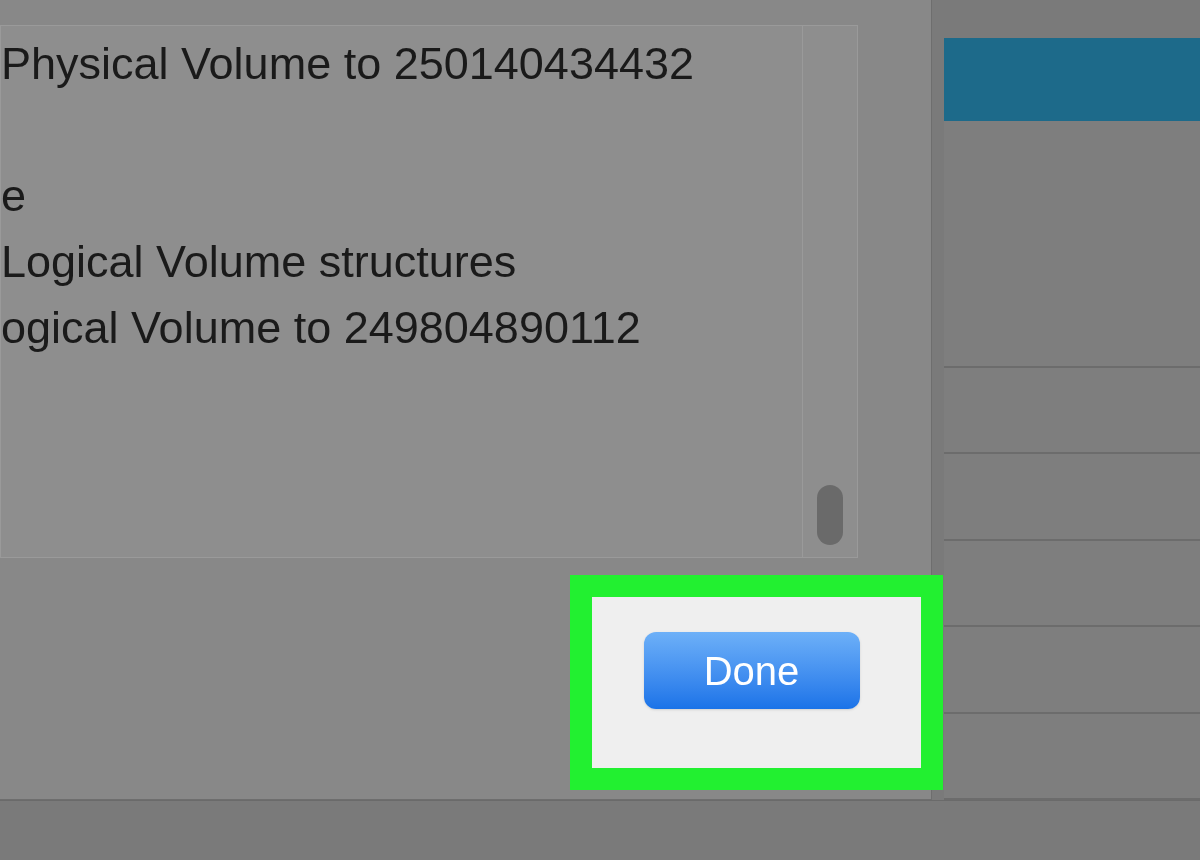  I want to click on done-button: Done, so click(751, 670).